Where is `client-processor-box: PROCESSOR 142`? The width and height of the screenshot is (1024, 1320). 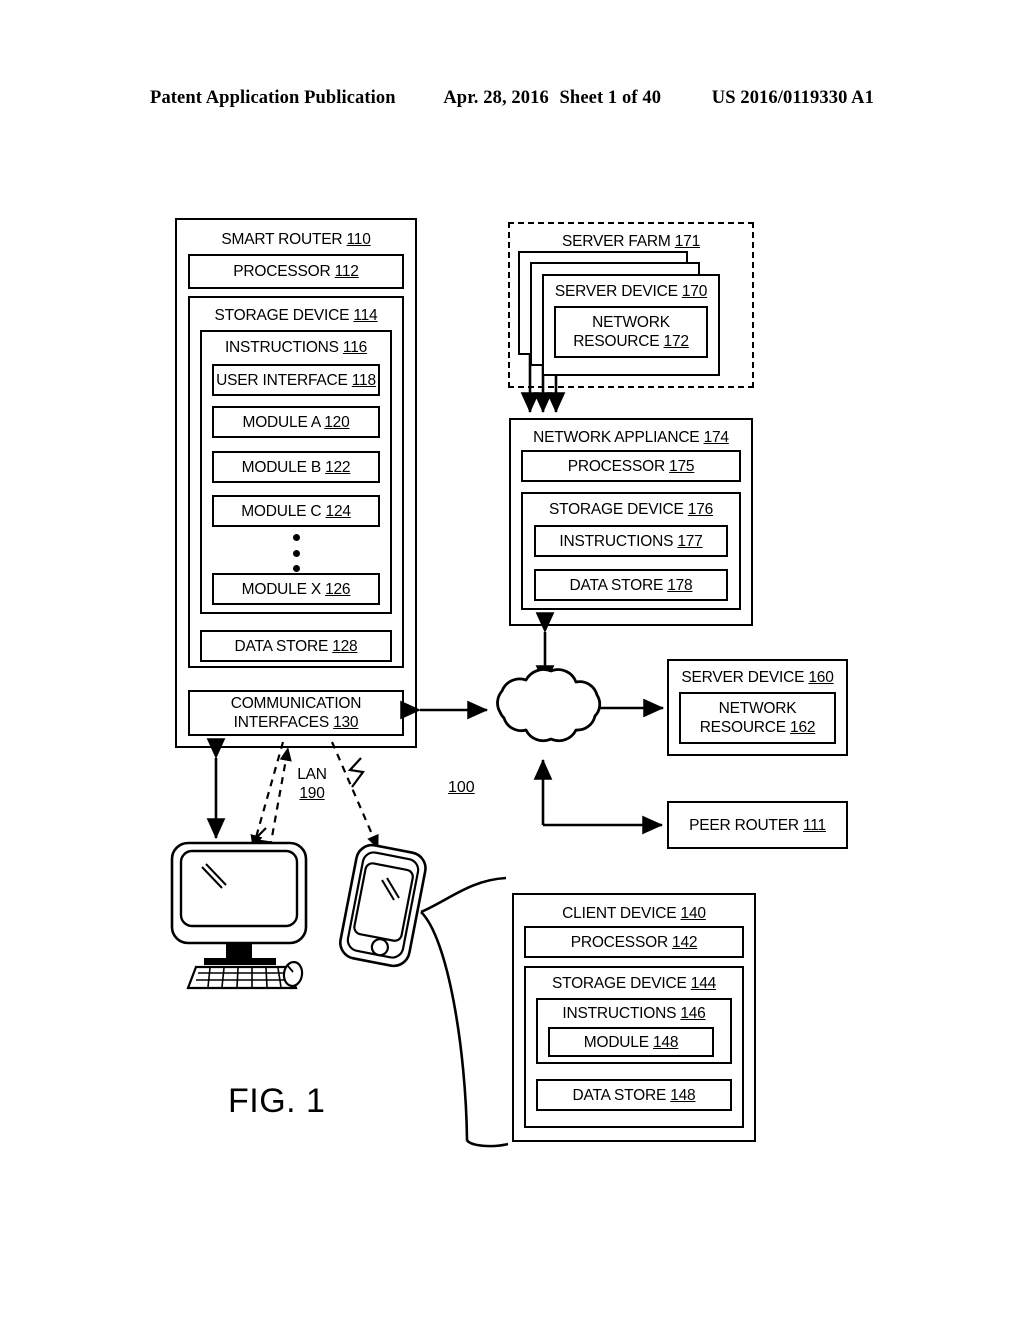 client-processor-box: PROCESSOR 142 is located at coordinates (634, 942).